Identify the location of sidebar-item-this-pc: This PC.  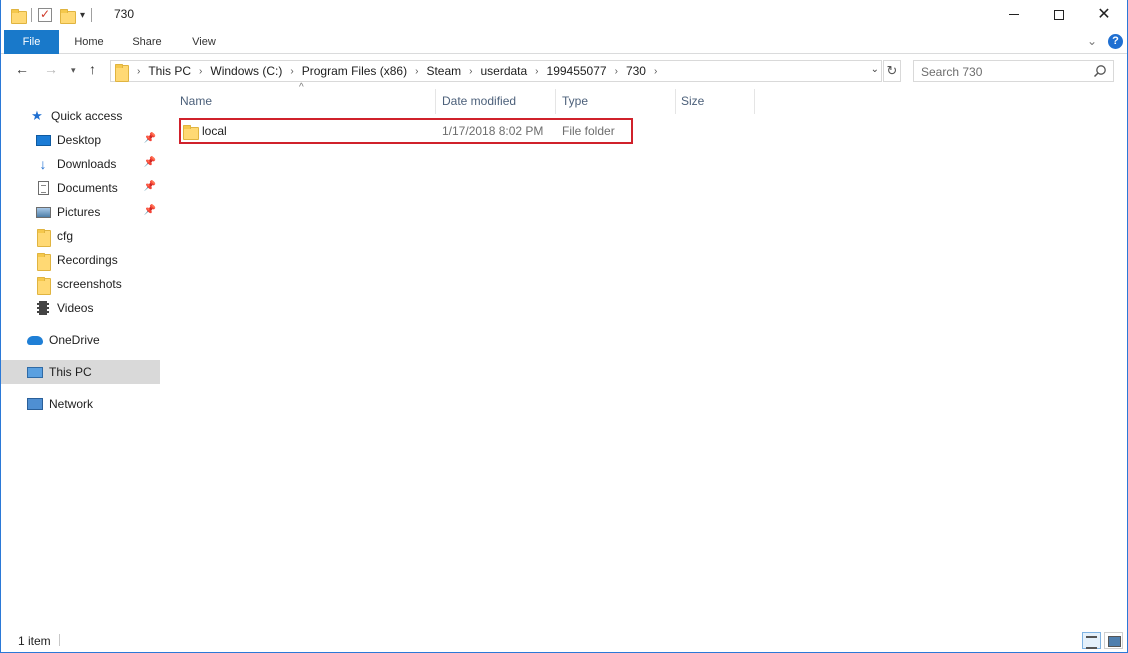
(80, 372).